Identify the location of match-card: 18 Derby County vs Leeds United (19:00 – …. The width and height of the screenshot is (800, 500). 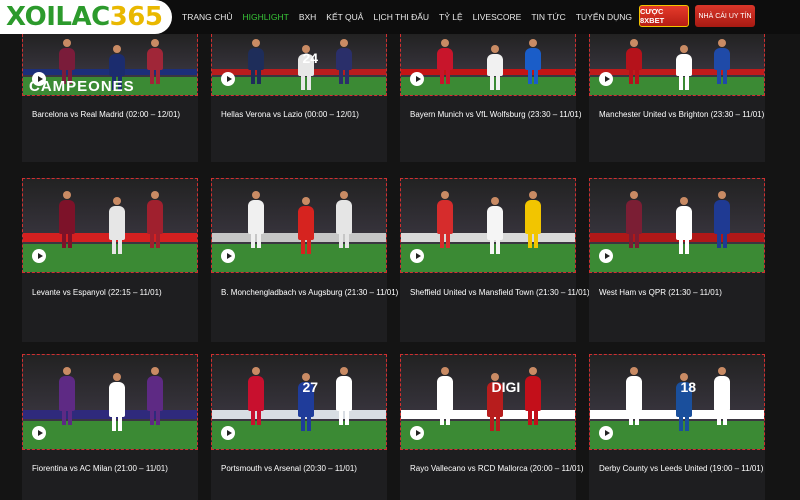
(677, 427).